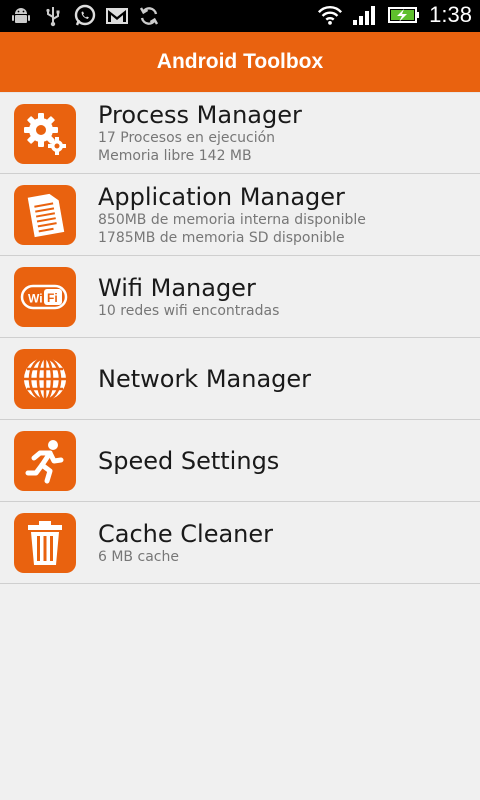  I want to click on globe-icon, so click(45, 379).